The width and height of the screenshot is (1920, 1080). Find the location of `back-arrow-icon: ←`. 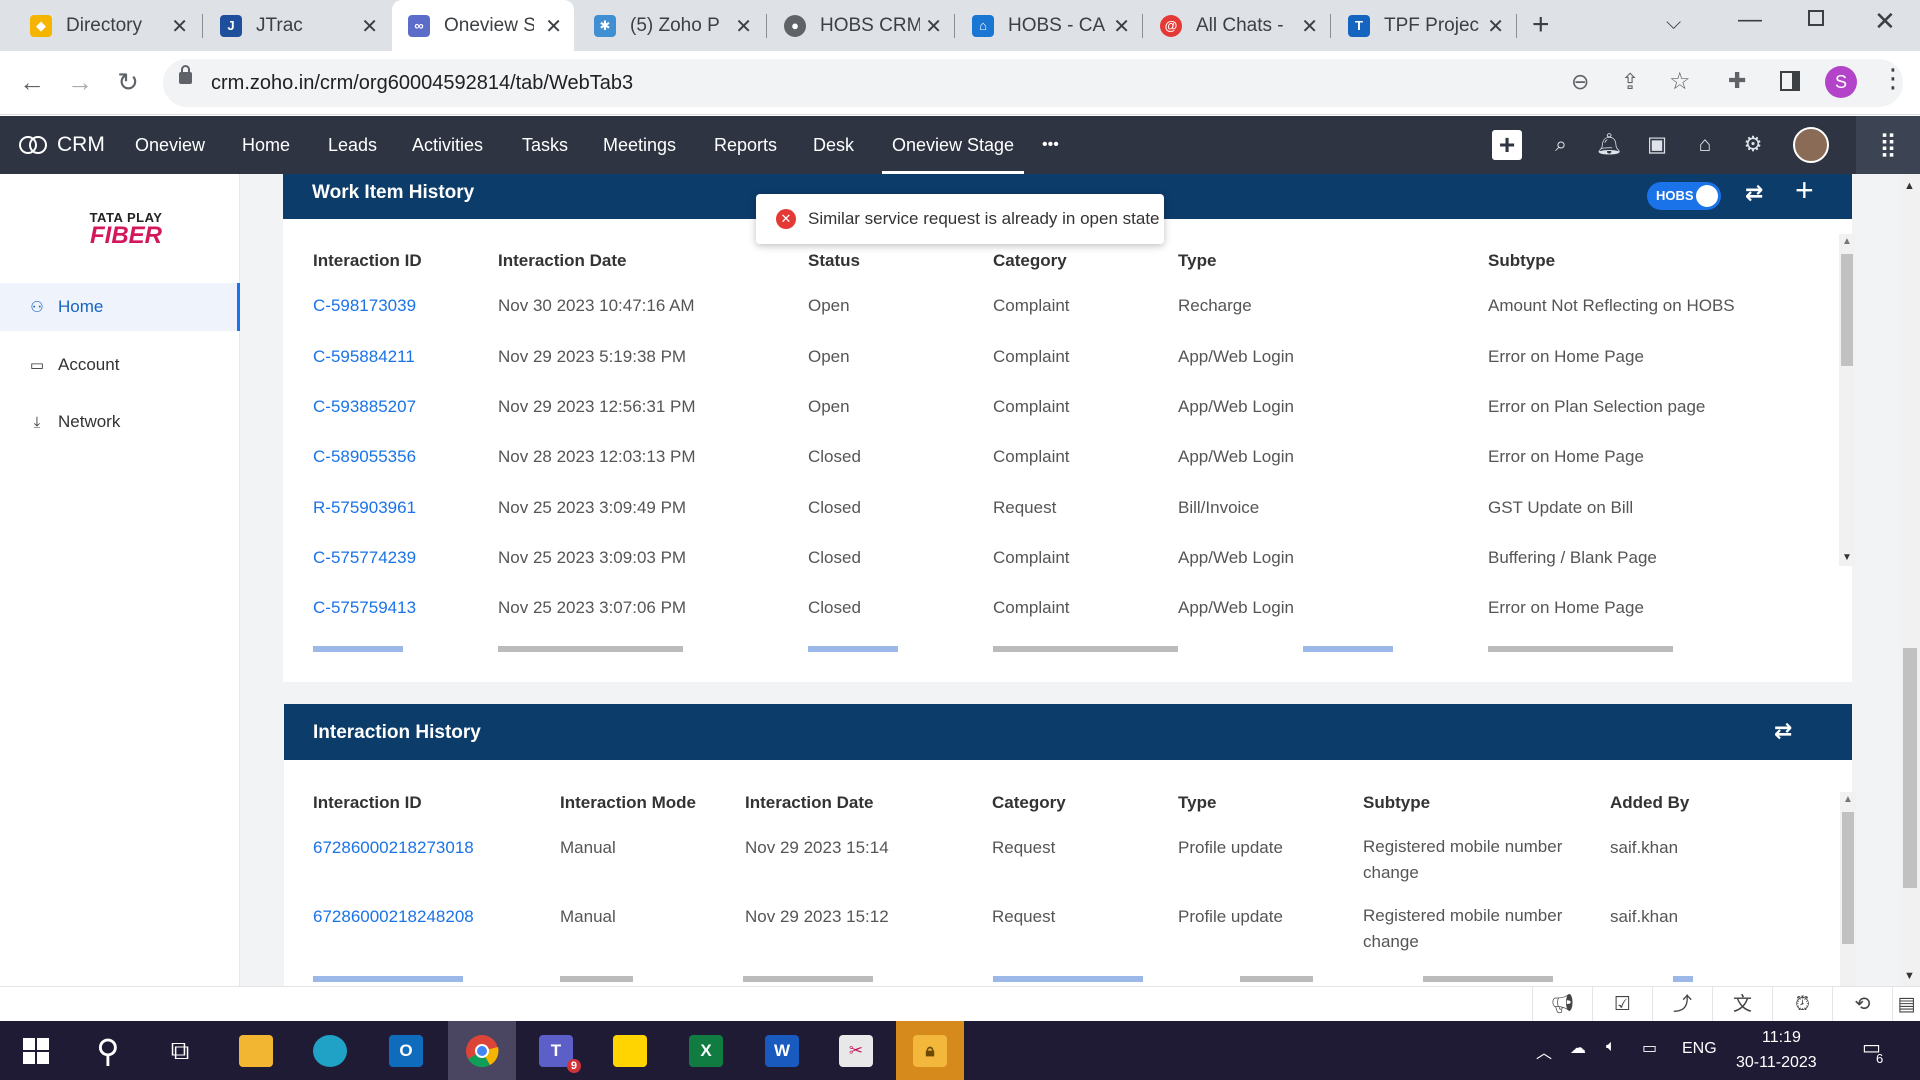

back-arrow-icon: ← is located at coordinates (32, 82).